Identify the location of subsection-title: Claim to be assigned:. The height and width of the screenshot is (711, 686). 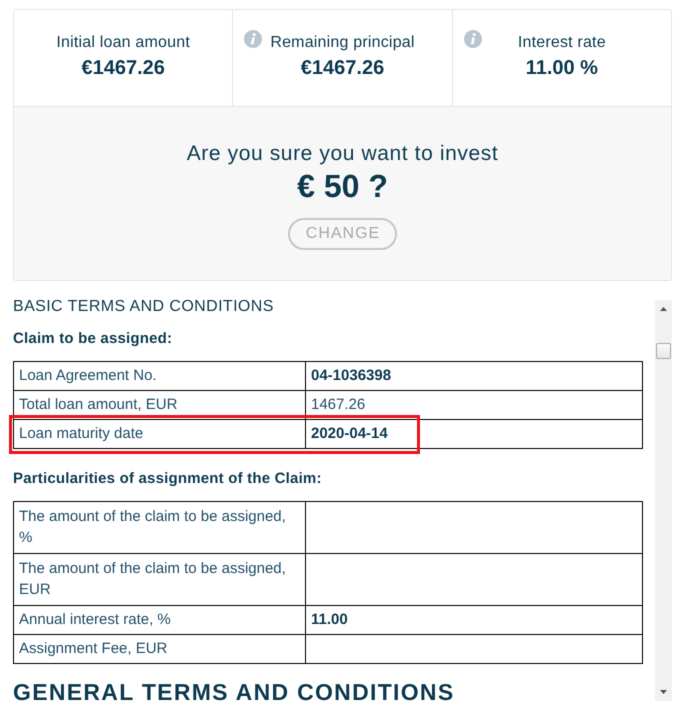
(92, 339).